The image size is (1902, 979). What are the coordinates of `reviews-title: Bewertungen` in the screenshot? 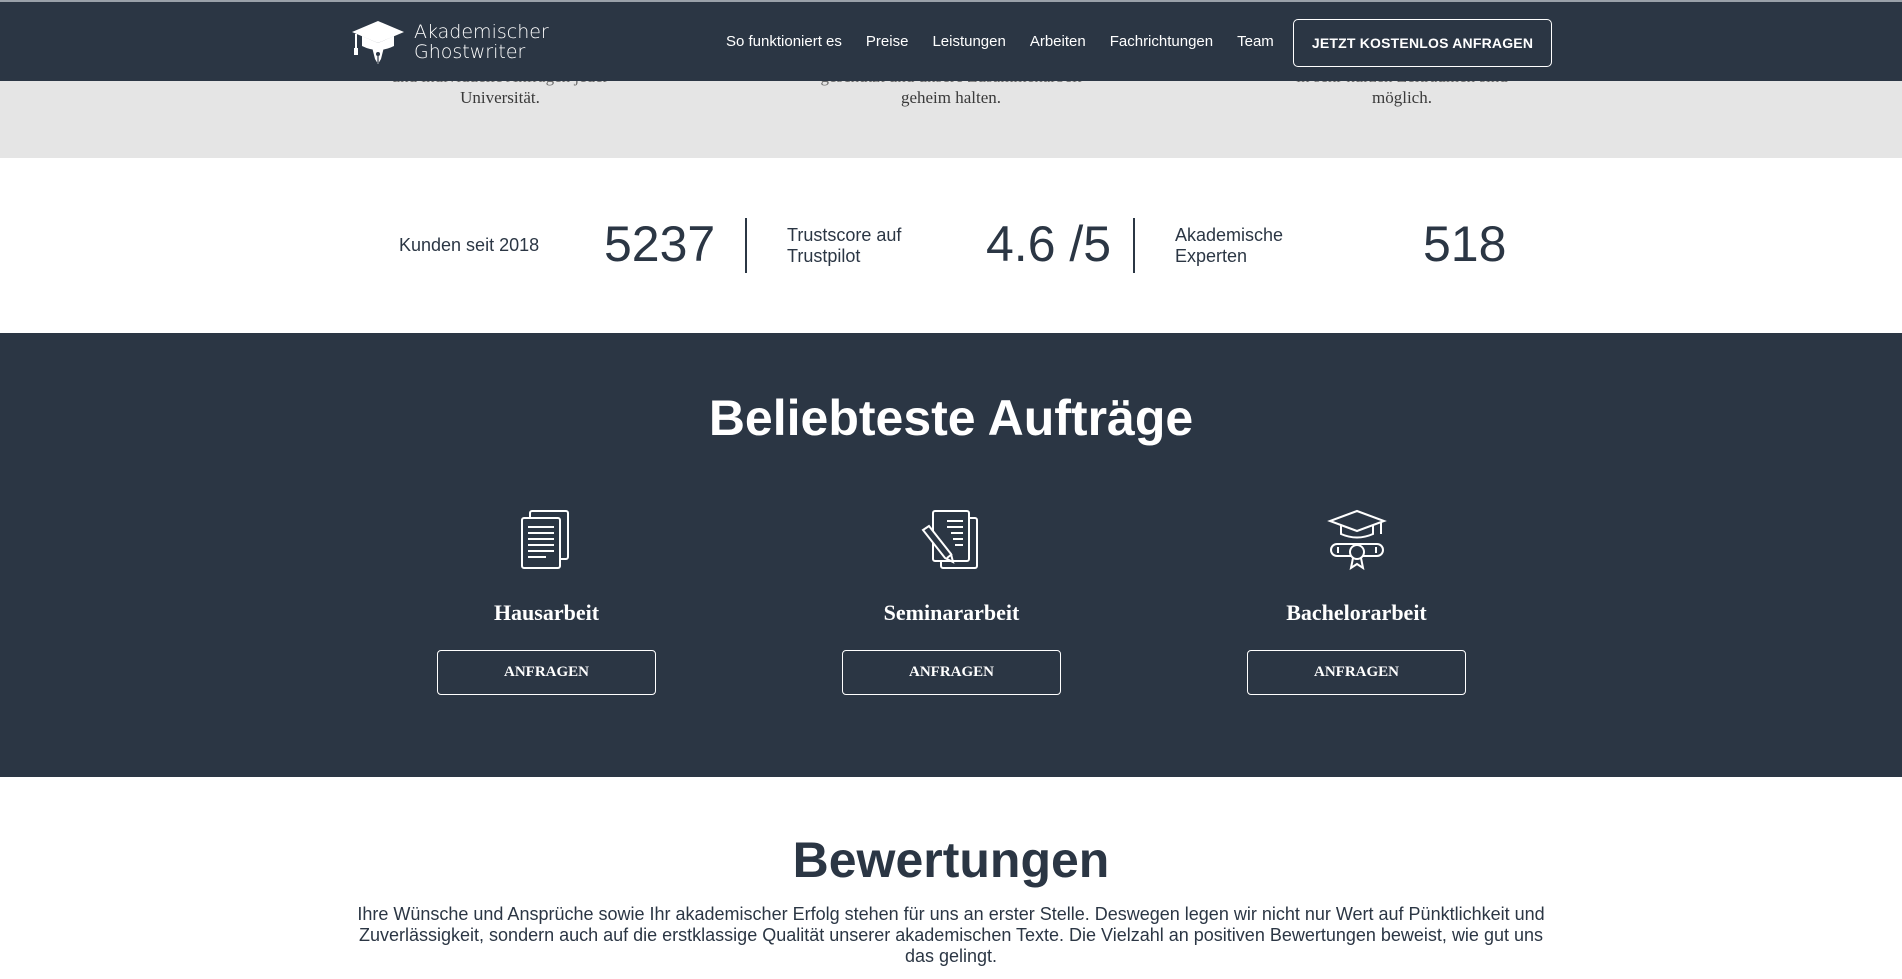 It's located at (951, 860).